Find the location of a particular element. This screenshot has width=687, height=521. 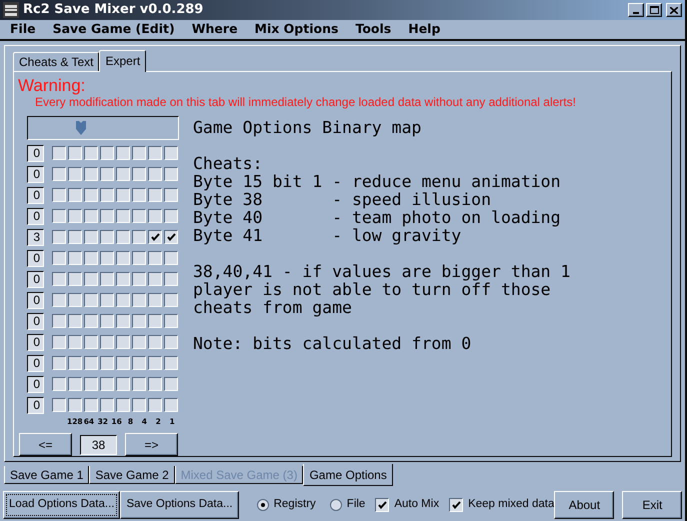

about-button: About is located at coordinates (584, 505).